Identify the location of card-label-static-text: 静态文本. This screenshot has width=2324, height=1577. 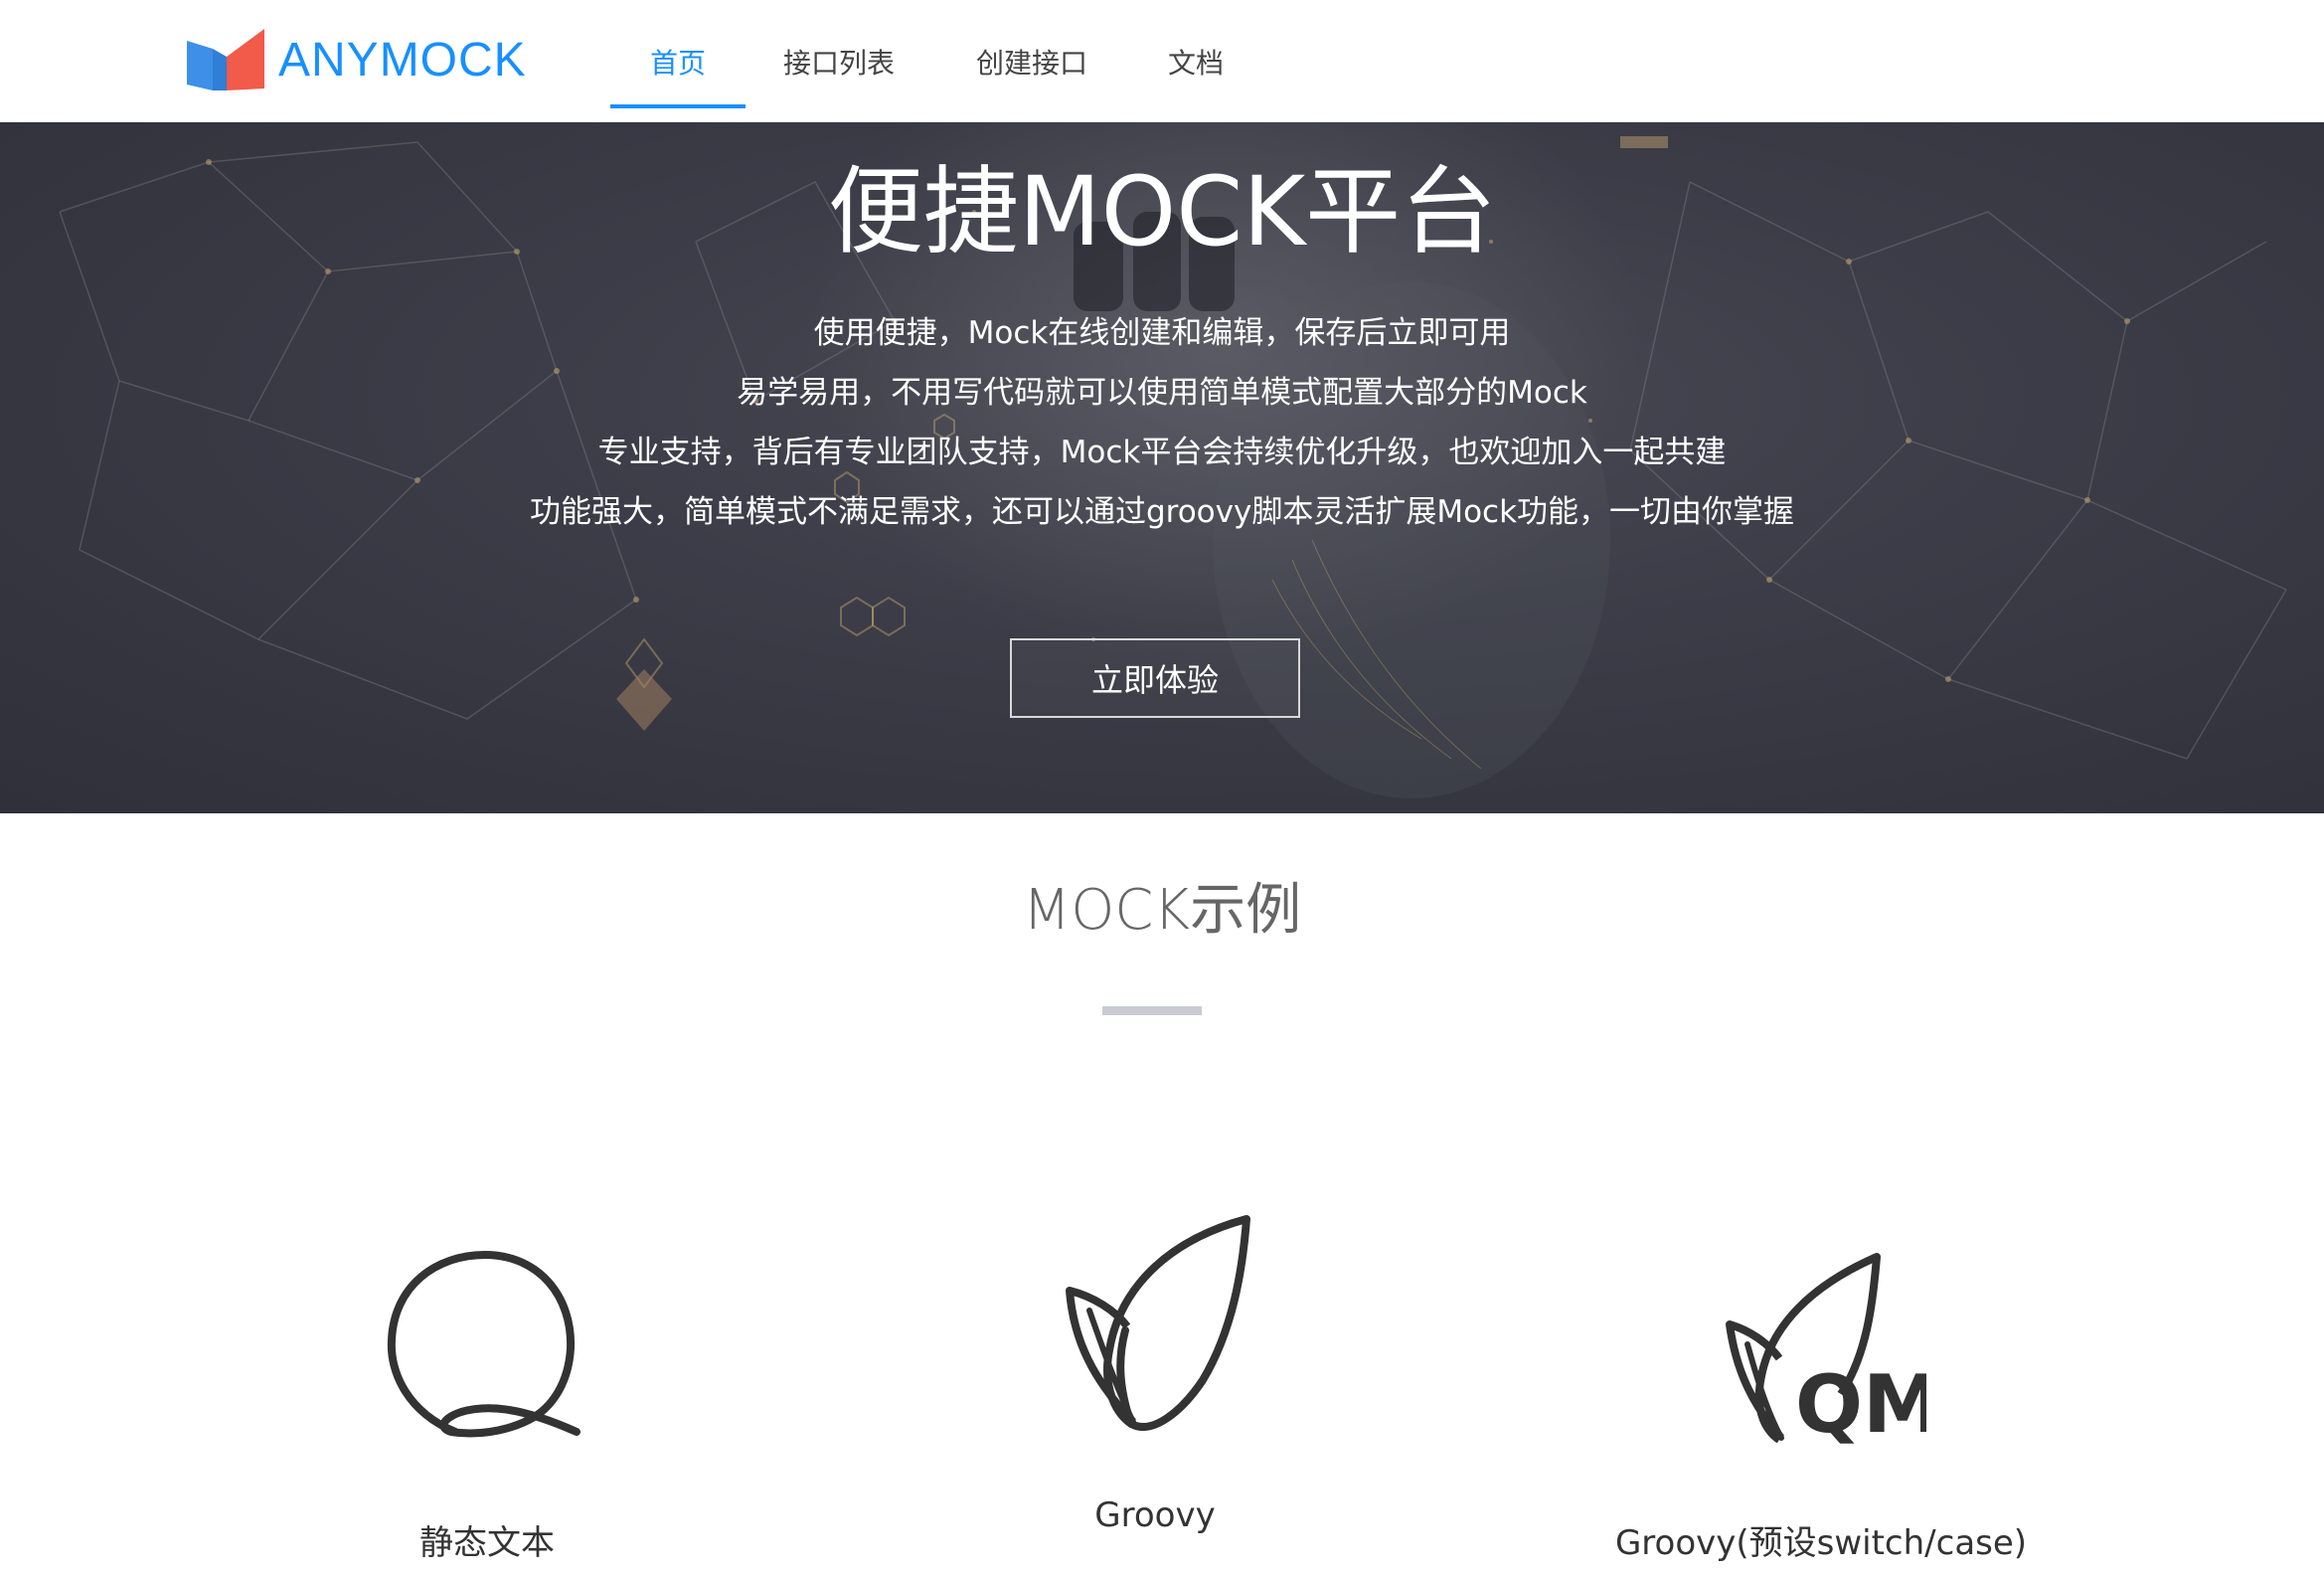
(487, 1543).